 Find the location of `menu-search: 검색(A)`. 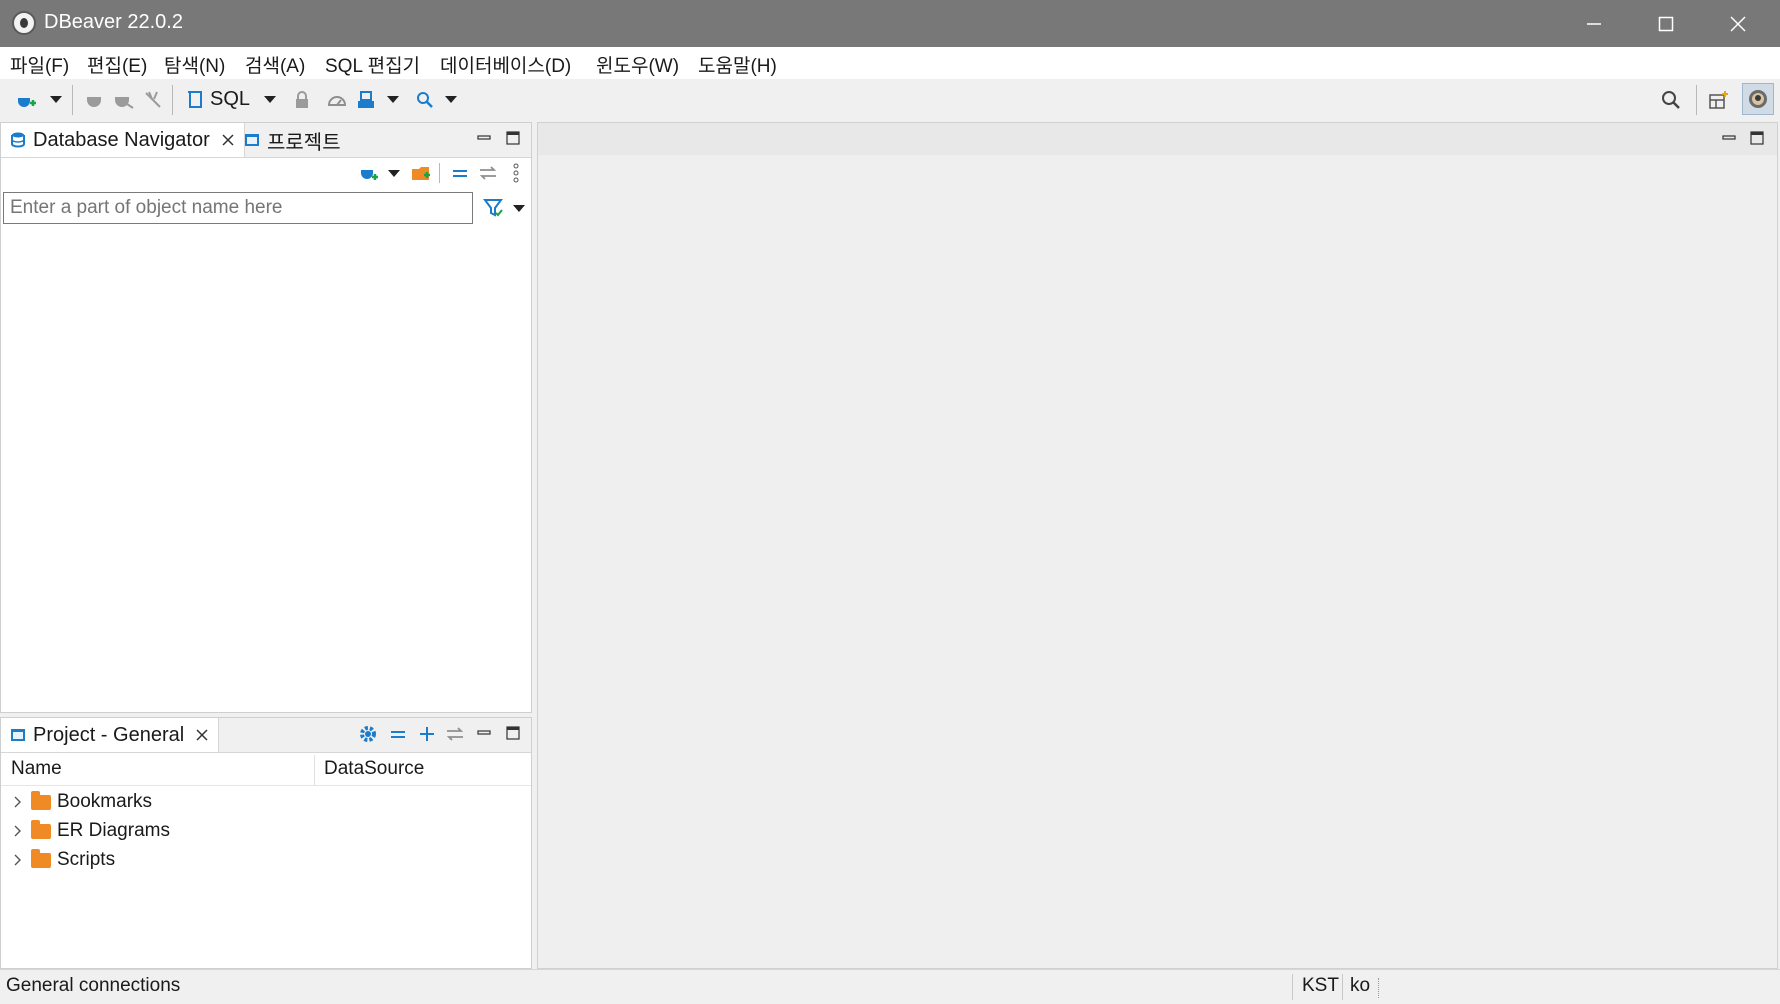

menu-search: 검색(A) is located at coordinates (275, 64).